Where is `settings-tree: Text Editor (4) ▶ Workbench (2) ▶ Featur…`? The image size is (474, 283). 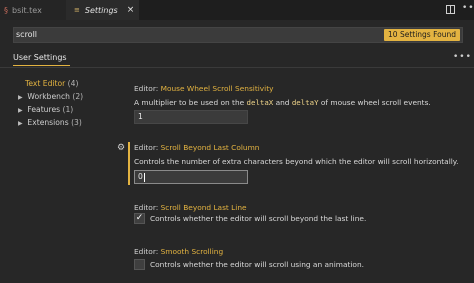
settings-tree: Text Editor (4) ▶ Workbench (2) ▶ Featur… is located at coordinates (50, 103).